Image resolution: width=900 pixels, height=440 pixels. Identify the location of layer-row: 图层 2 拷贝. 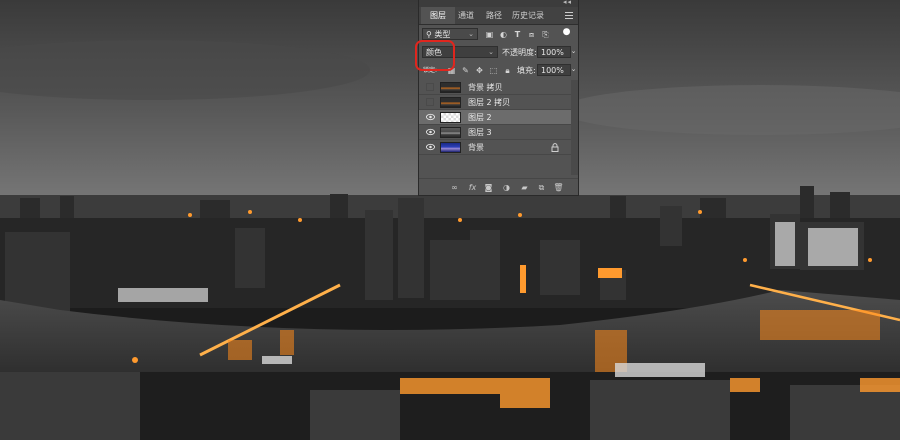
(495, 102).